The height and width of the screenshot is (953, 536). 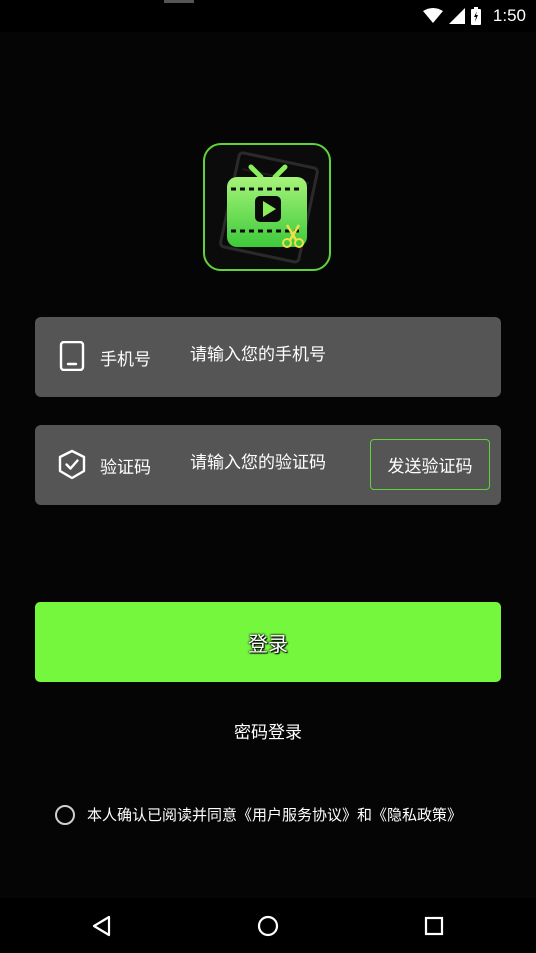 What do you see at coordinates (268, 730) in the screenshot?
I see `password-login-link: 密码登录` at bounding box center [268, 730].